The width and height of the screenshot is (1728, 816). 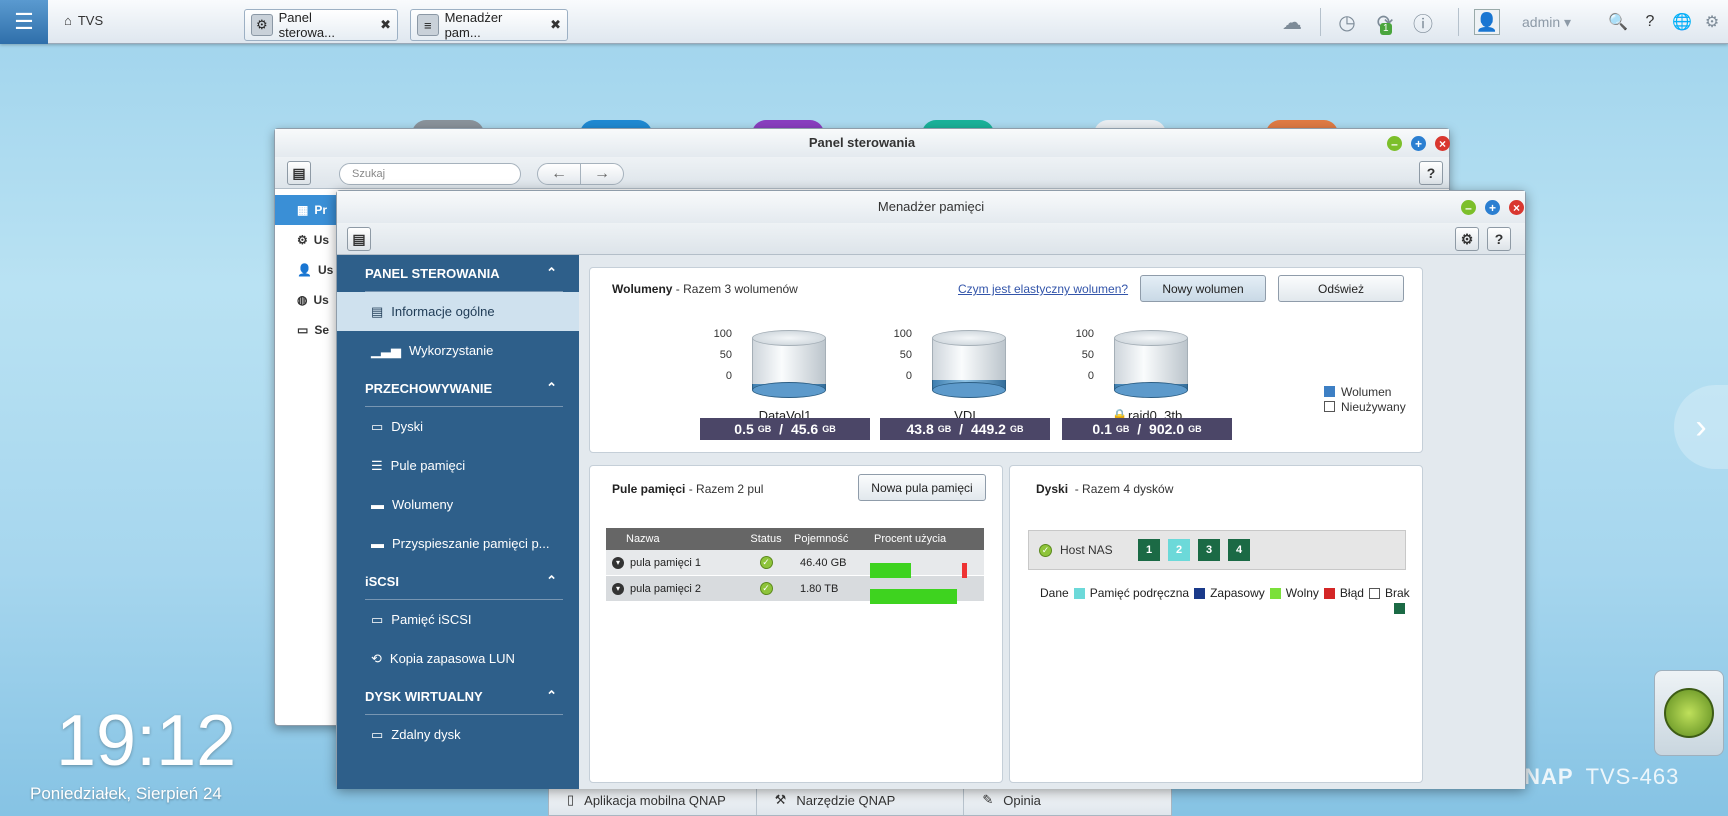 What do you see at coordinates (1292, 22) in the screenshot?
I see `cloud-icon: ☁` at bounding box center [1292, 22].